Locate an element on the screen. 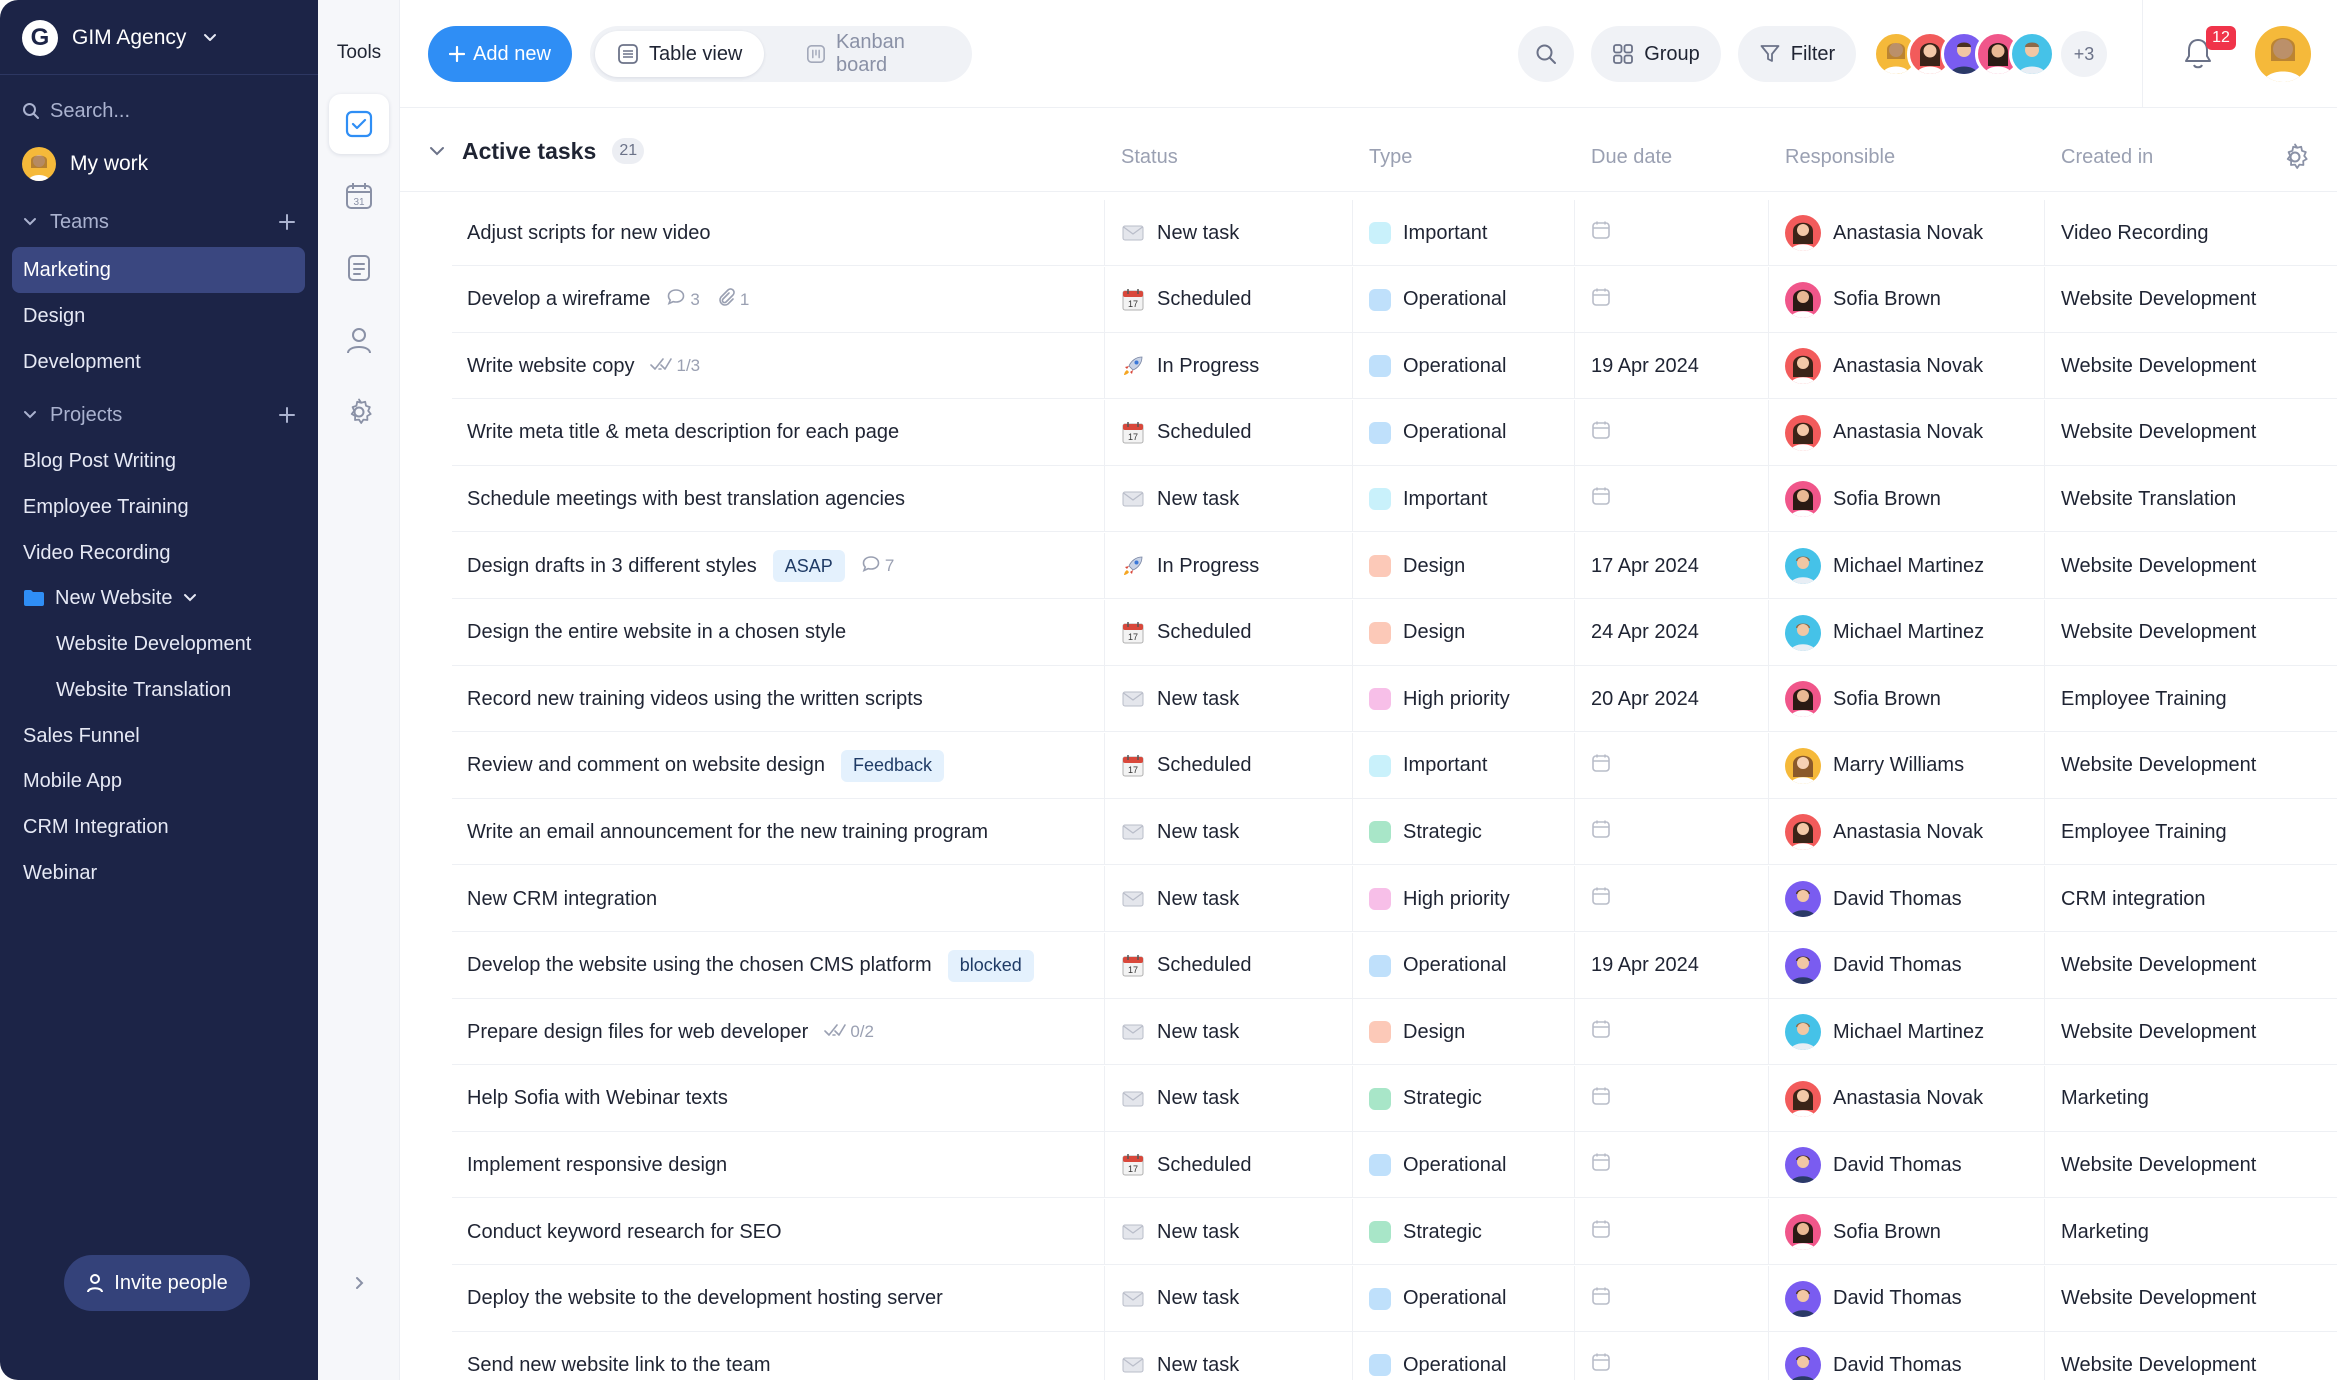 The width and height of the screenshot is (2337, 1380). comment-count: 7 is located at coordinates (877, 566).